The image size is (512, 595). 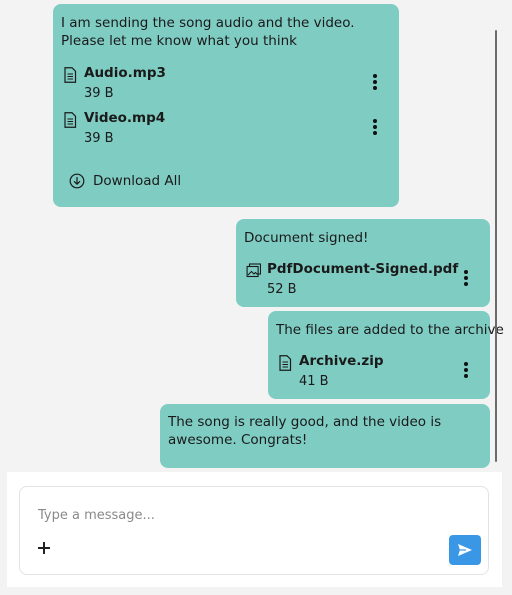 What do you see at coordinates (125, 73) in the screenshot?
I see `attachment-name: Audio.mp3` at bounding box center [125, 73].